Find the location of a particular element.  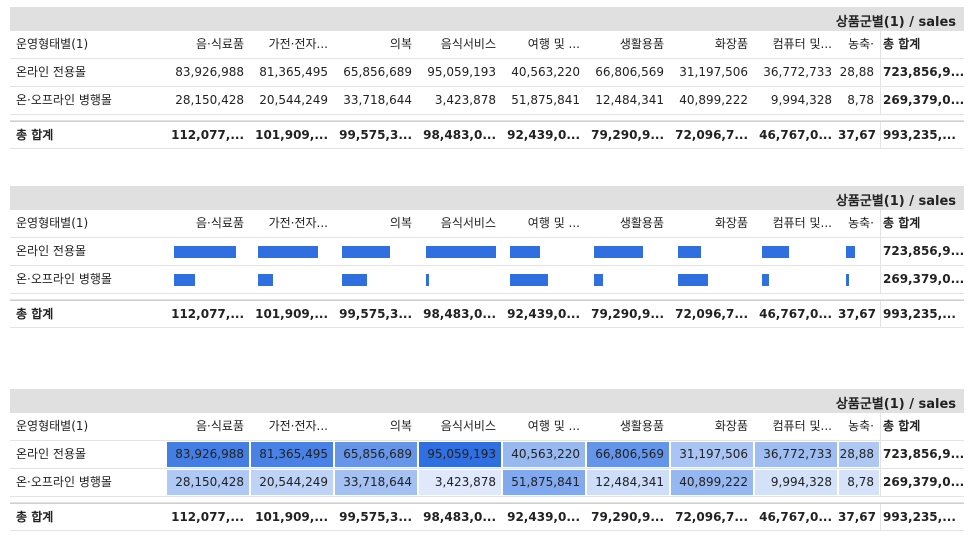

table-cell: 81,365,495 is located at coordinates (293, 454).